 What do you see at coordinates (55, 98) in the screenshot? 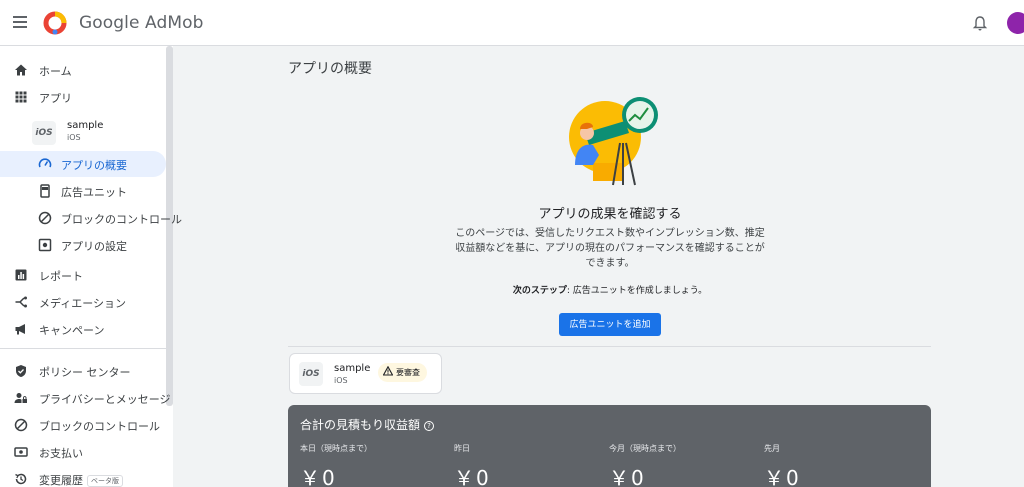
I see `sidebar-item-label: アプリ` at bounding box center [55, 98].